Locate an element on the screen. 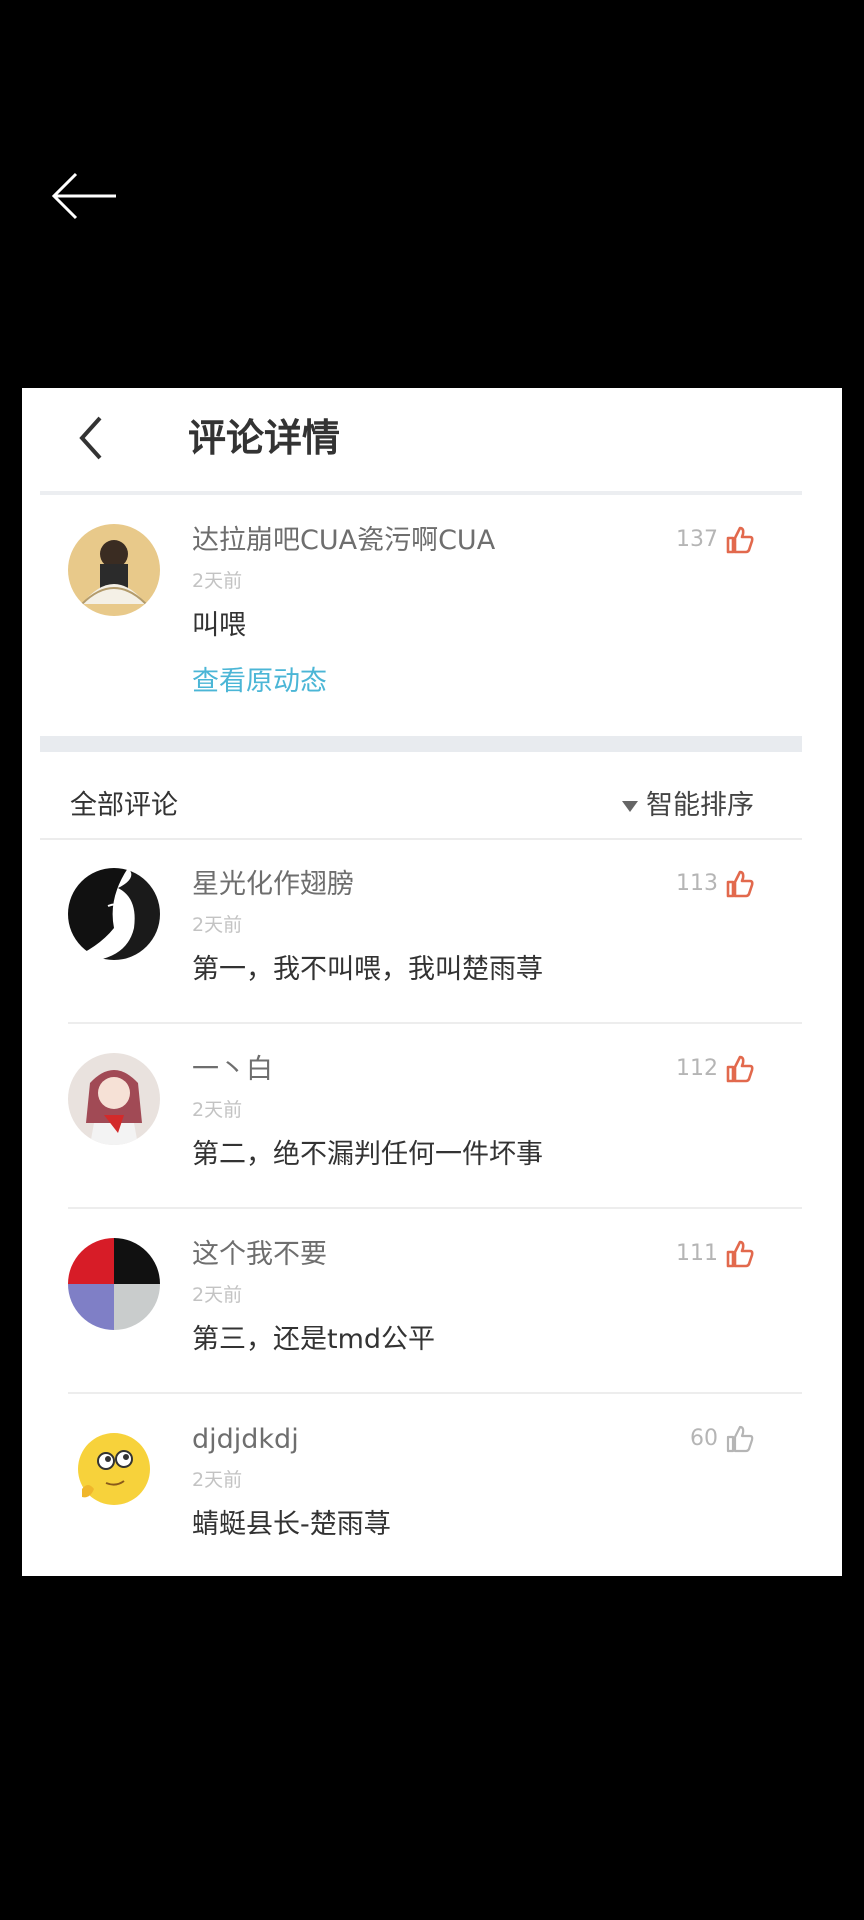 The image size is (864, 1920). view-original-link: 查看原动态 is located at coordinates (259, 682).